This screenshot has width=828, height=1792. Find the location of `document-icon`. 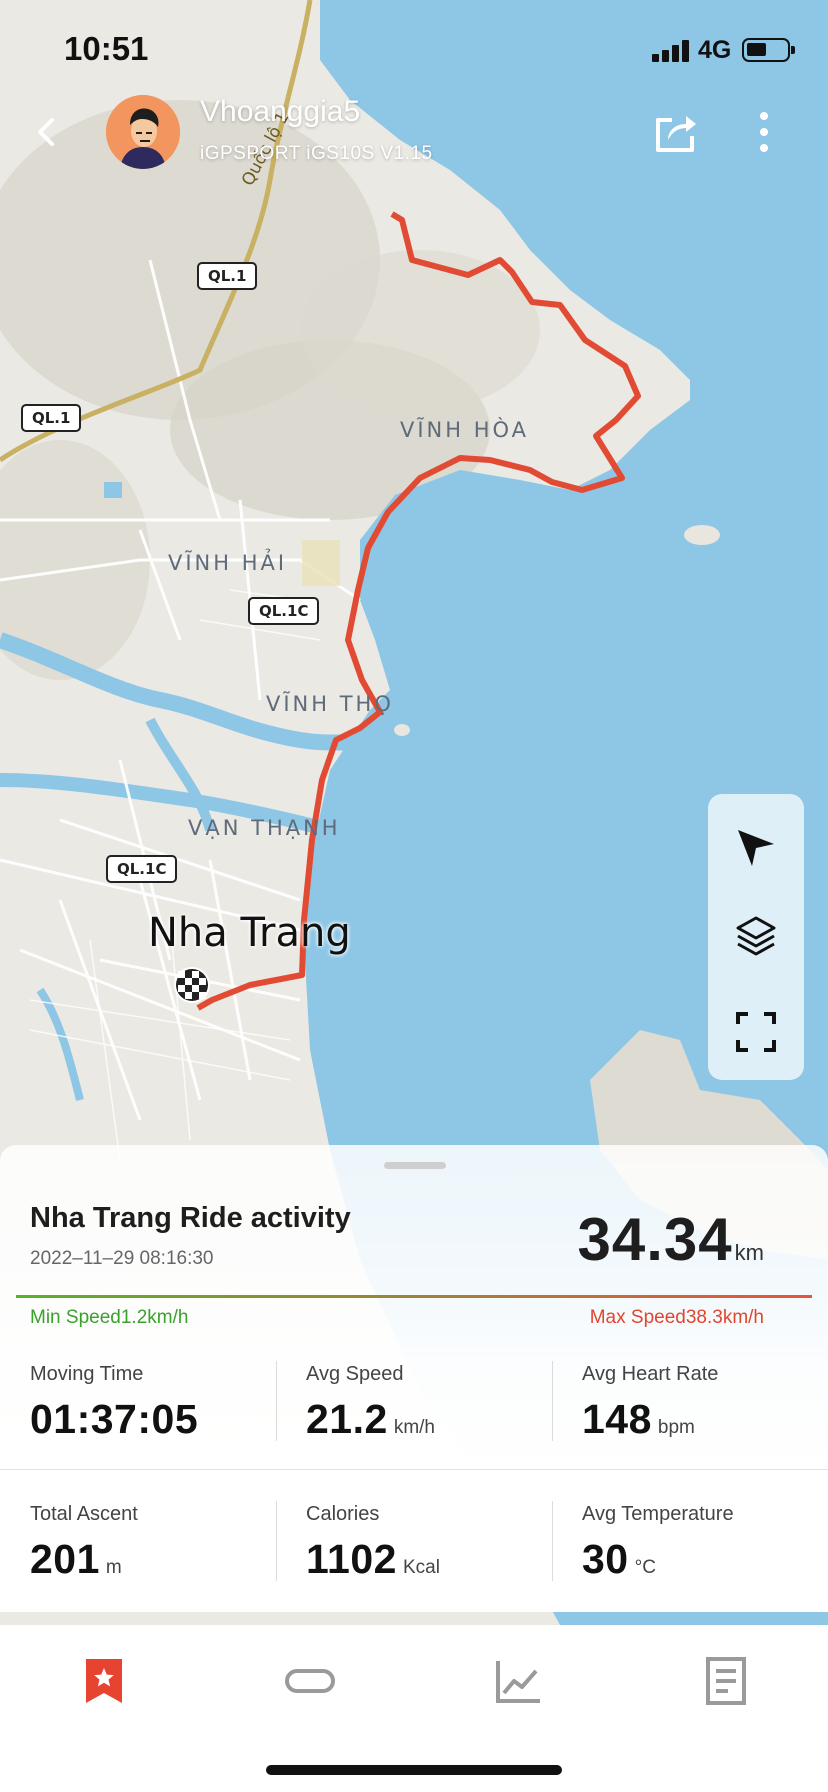

document-icon is located at coordinates (726, 1681).